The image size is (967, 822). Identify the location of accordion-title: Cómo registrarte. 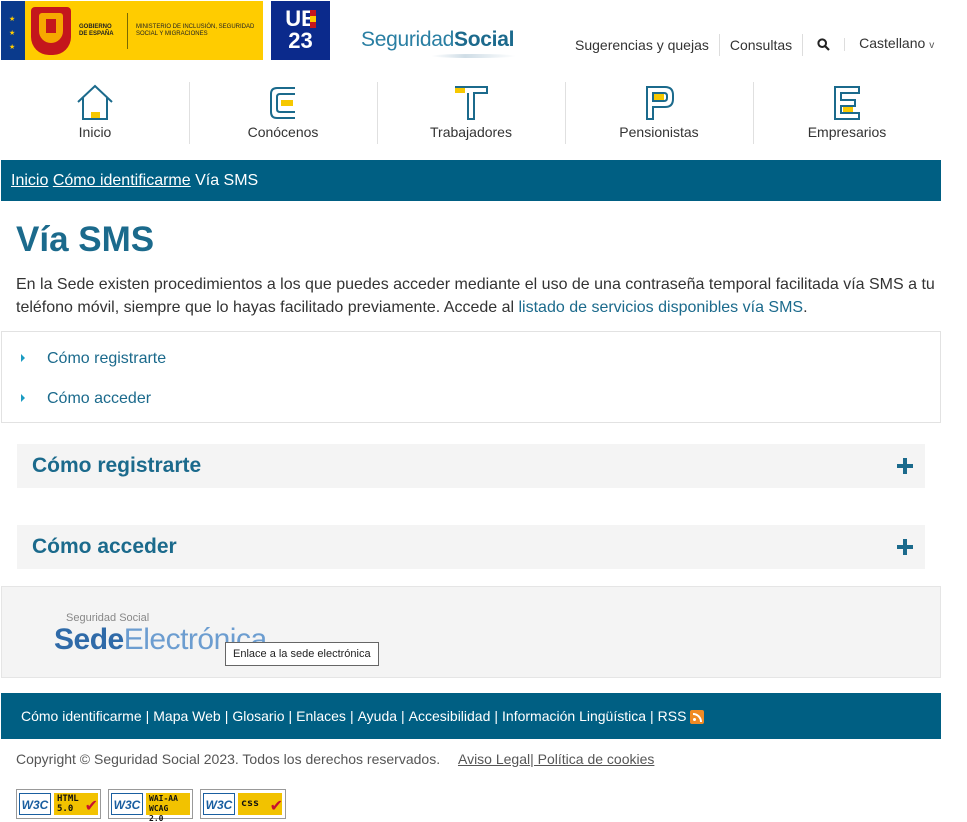
(117, 465).